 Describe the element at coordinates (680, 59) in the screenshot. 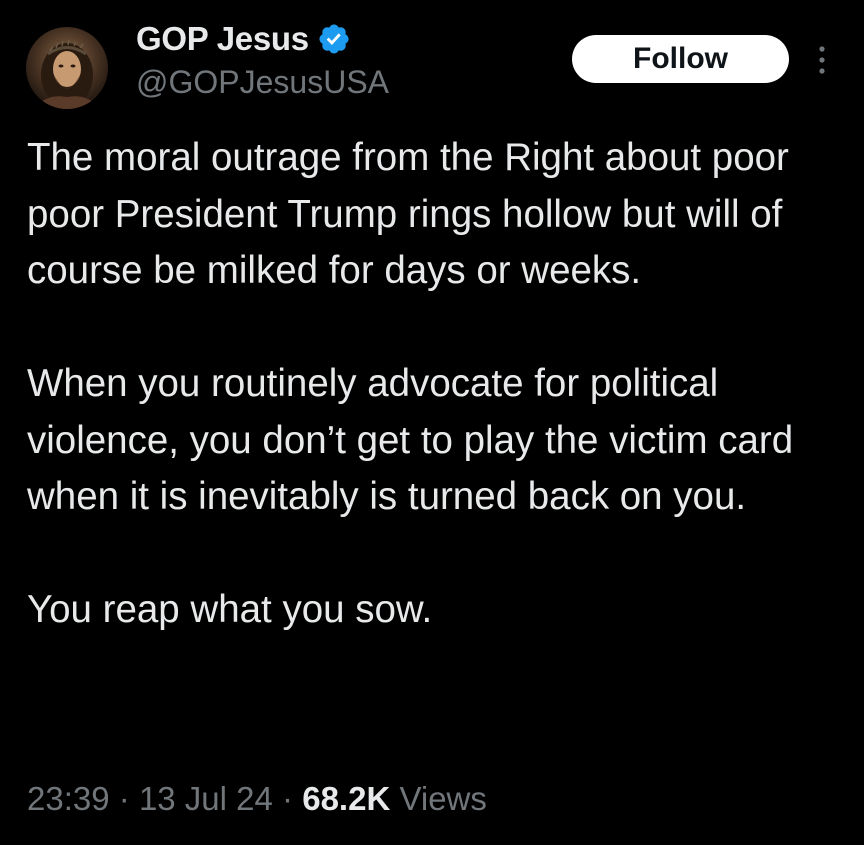

I see `follow-button: Follow` at that location.